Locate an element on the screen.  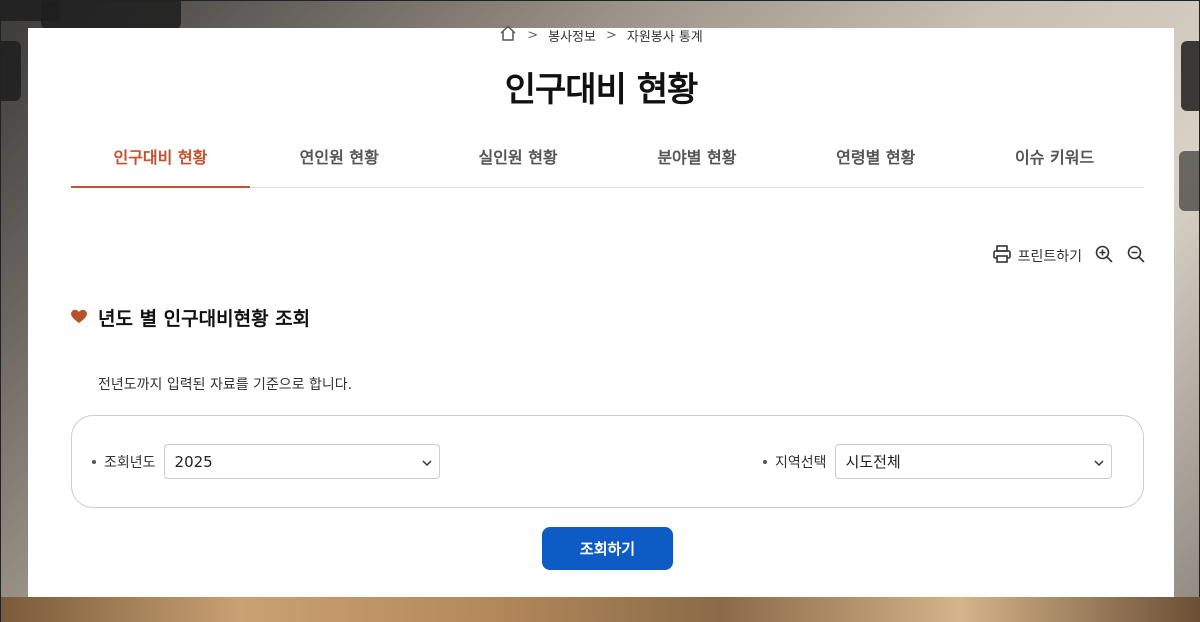
tab-by-field: 분야별 현황 is located at coordinates (696, 161).